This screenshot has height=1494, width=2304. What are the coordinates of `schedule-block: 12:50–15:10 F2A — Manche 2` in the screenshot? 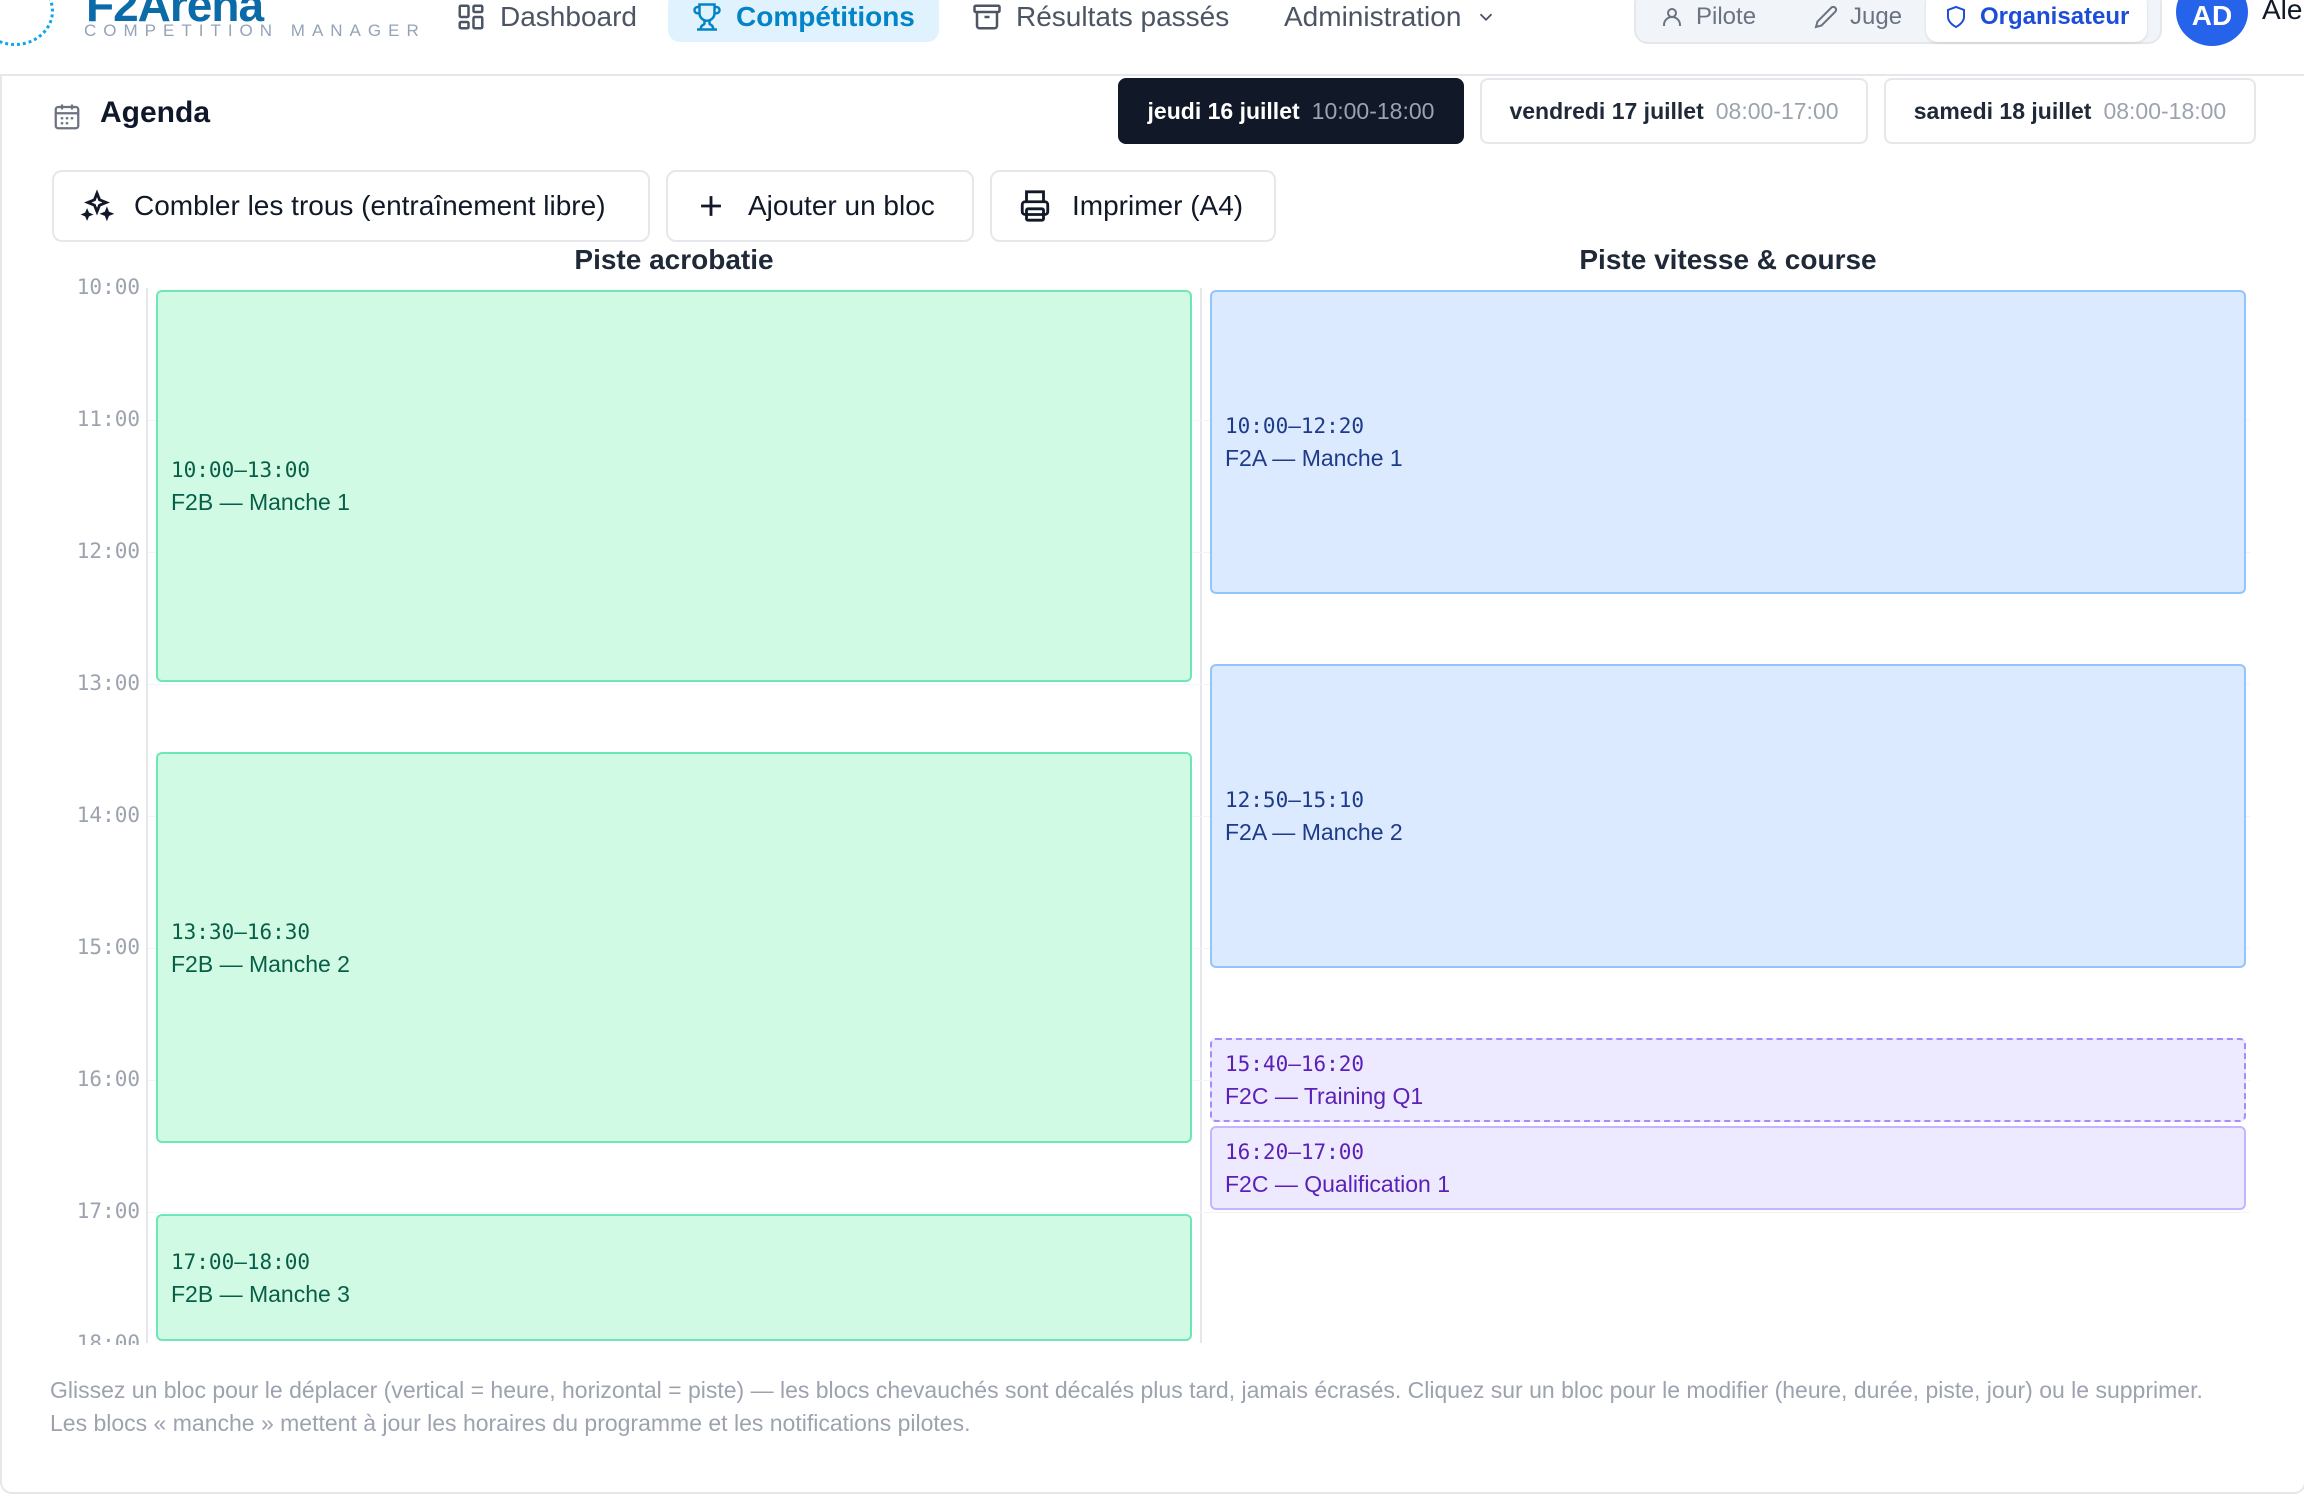 It's located at (1728, 816).